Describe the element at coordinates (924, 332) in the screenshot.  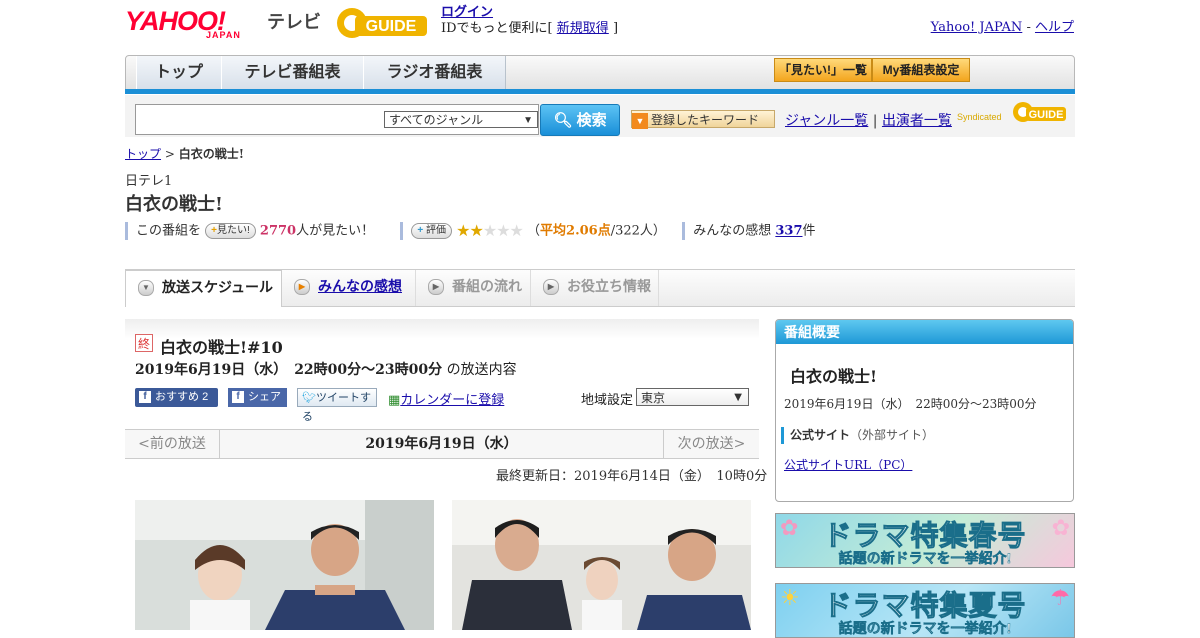
I see `program-overview-heading: 番組概要` at that location.